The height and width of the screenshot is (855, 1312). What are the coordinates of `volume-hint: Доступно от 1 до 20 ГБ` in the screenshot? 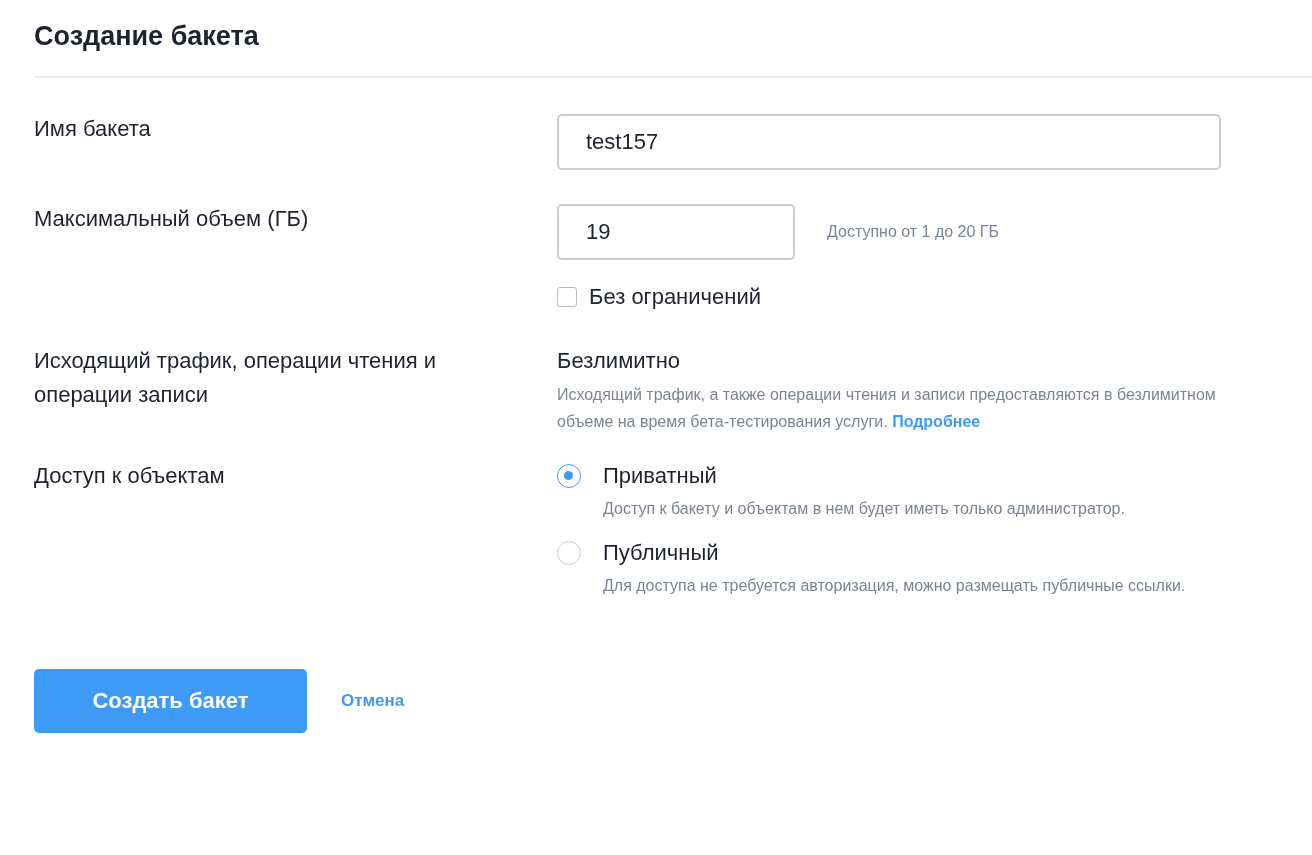 It's located at (913, 232).